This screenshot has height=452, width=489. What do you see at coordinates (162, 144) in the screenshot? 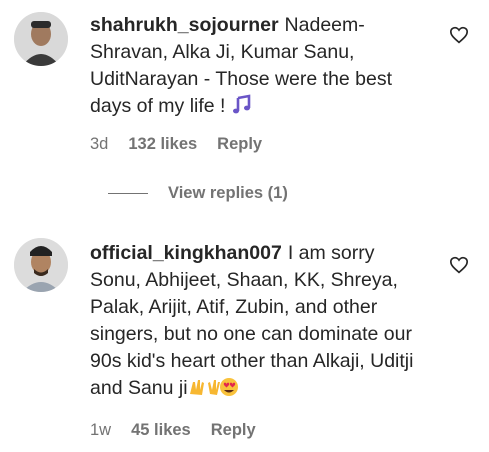
I see `likes-count: 132 likes` at bounding box center [162, 144].